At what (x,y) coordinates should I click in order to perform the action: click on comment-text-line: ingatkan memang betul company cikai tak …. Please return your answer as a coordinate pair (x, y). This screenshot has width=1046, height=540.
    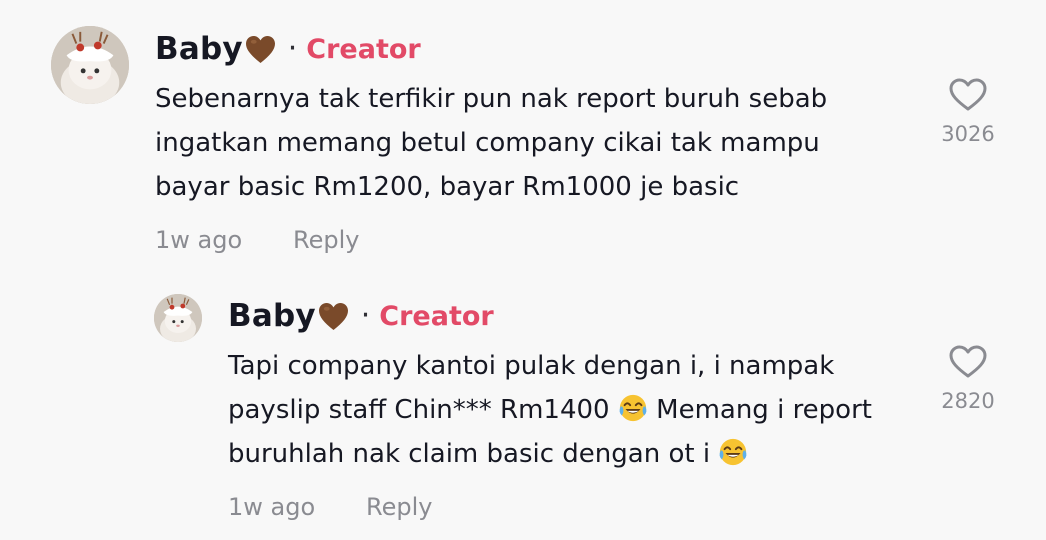
    Looking at the image, I should click on (487, 143).